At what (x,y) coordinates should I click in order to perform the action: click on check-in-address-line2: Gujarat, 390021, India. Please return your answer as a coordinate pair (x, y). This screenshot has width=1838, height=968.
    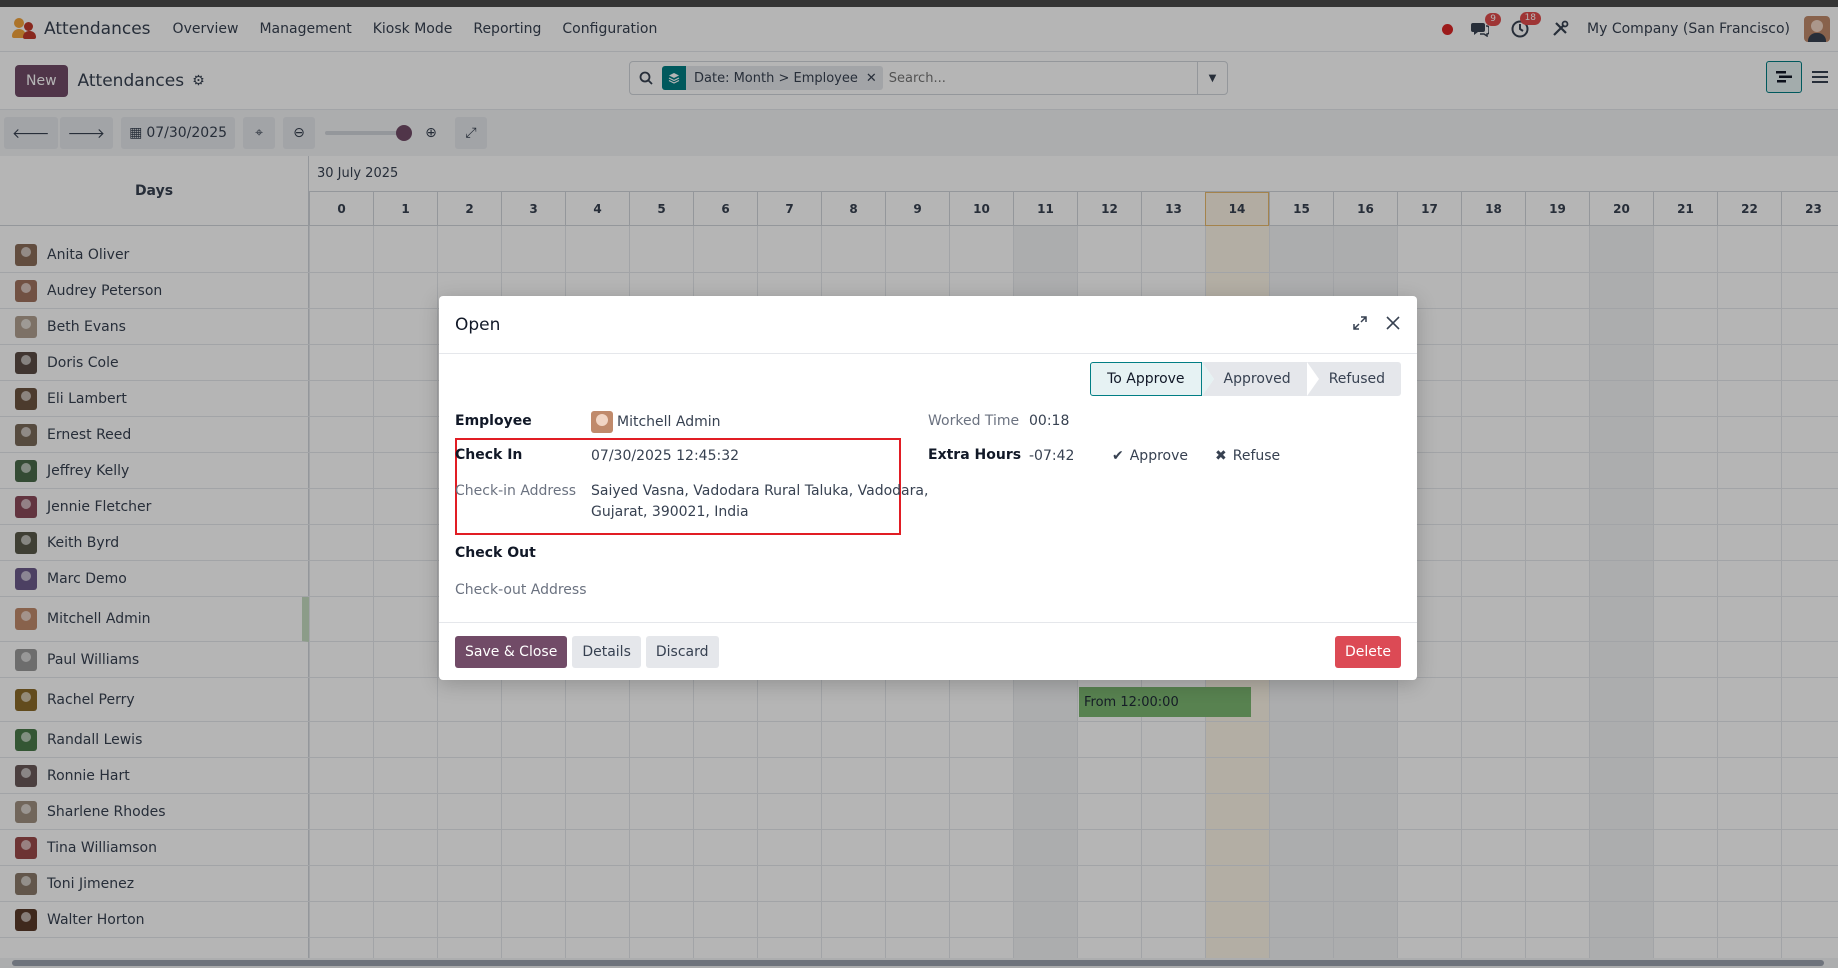
    Looking at the image, I should click on (670, 512).